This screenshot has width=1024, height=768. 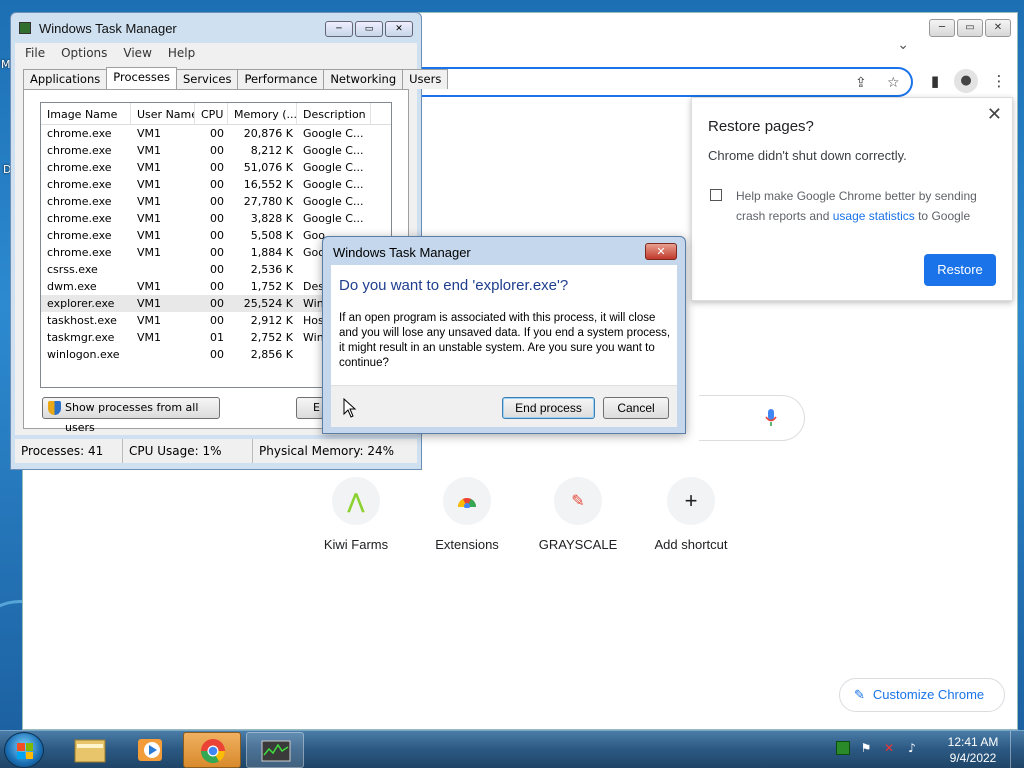 I want to click on menu-options: Options, so click(x=84, y=53).